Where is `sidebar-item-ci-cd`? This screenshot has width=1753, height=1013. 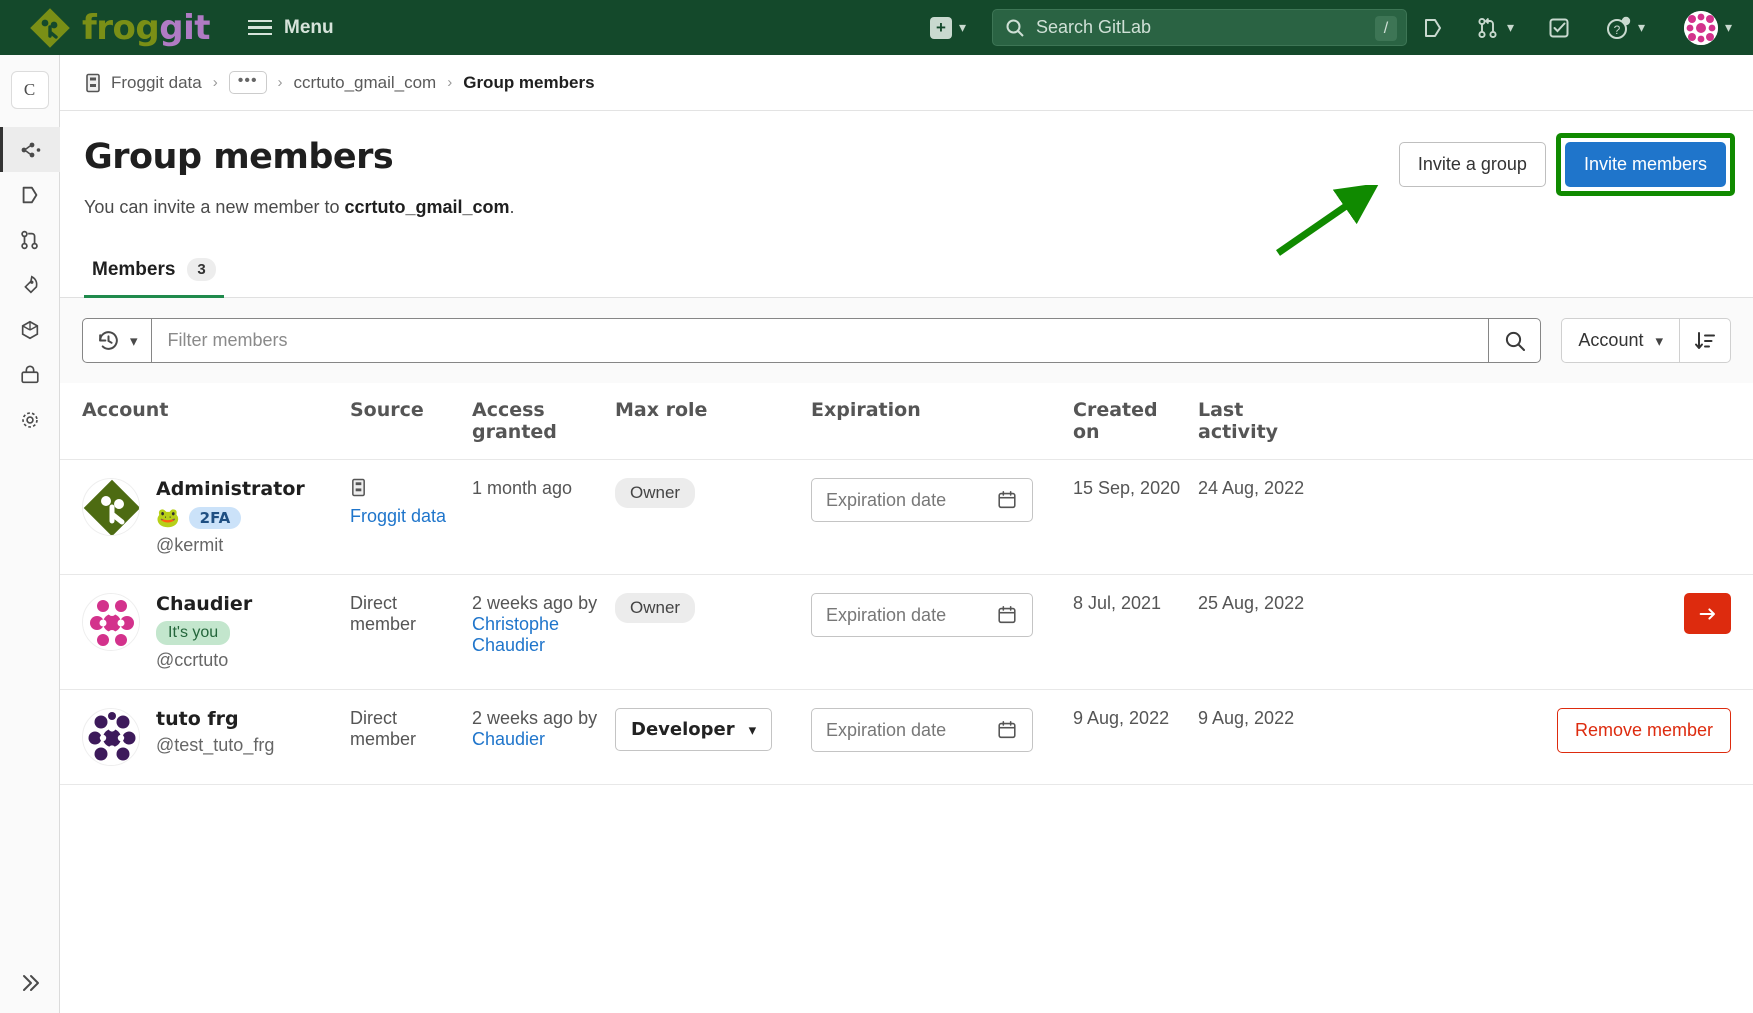 sidebar-item-ci-cd is located at coordinates (30, 284).